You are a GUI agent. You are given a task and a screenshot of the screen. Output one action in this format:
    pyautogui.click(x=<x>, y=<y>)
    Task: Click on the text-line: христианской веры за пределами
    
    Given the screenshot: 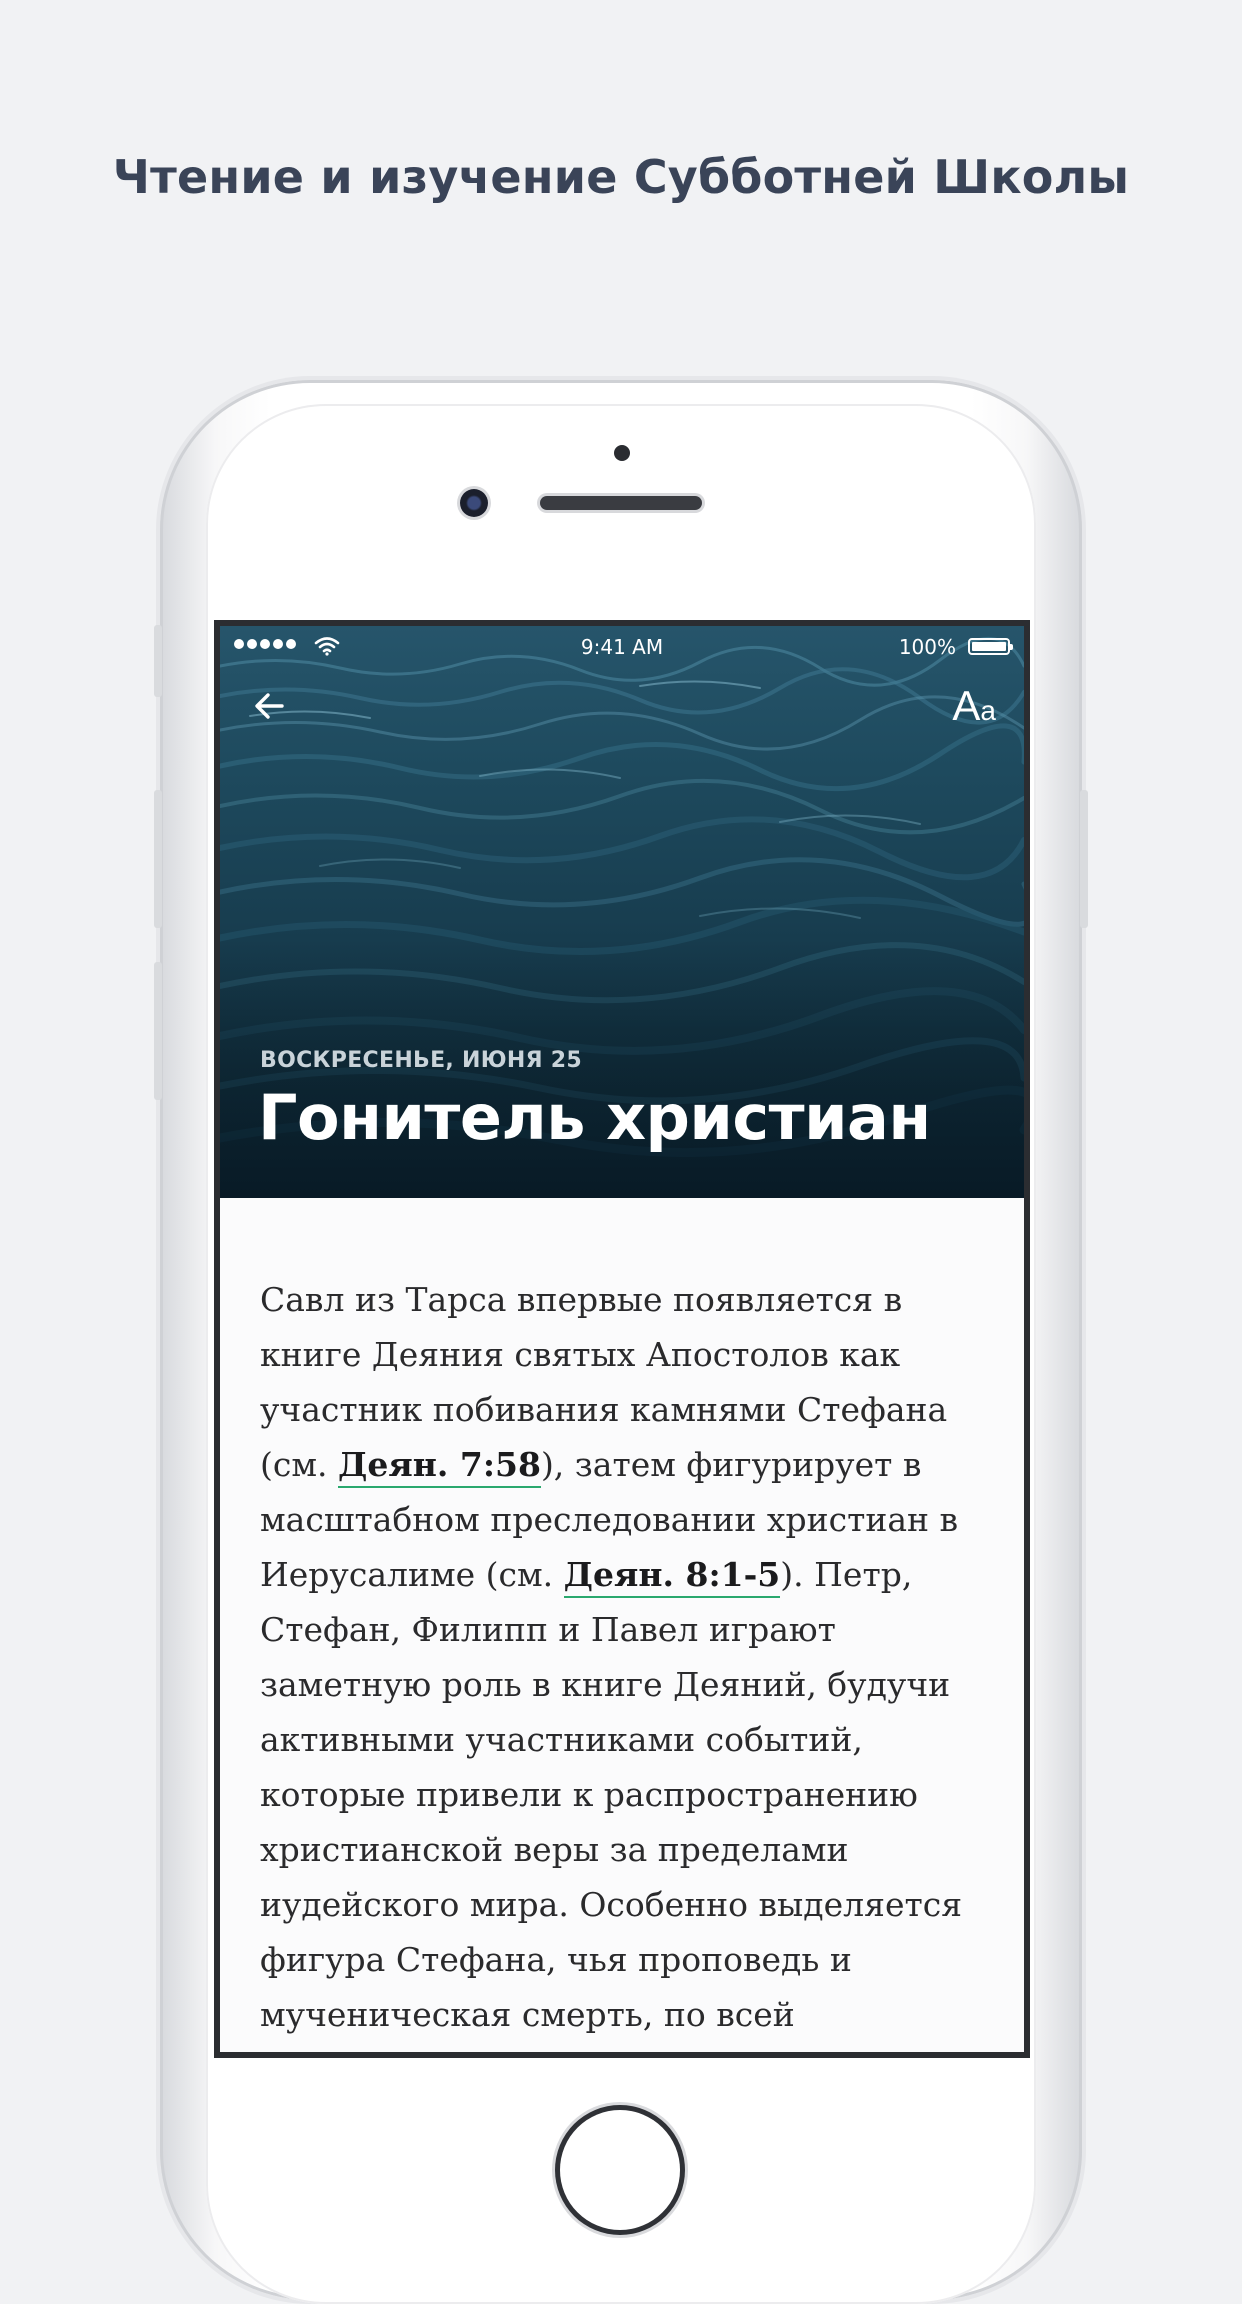 What is the action you would take?
    pyautogui.click(x=554, y=1849)
    